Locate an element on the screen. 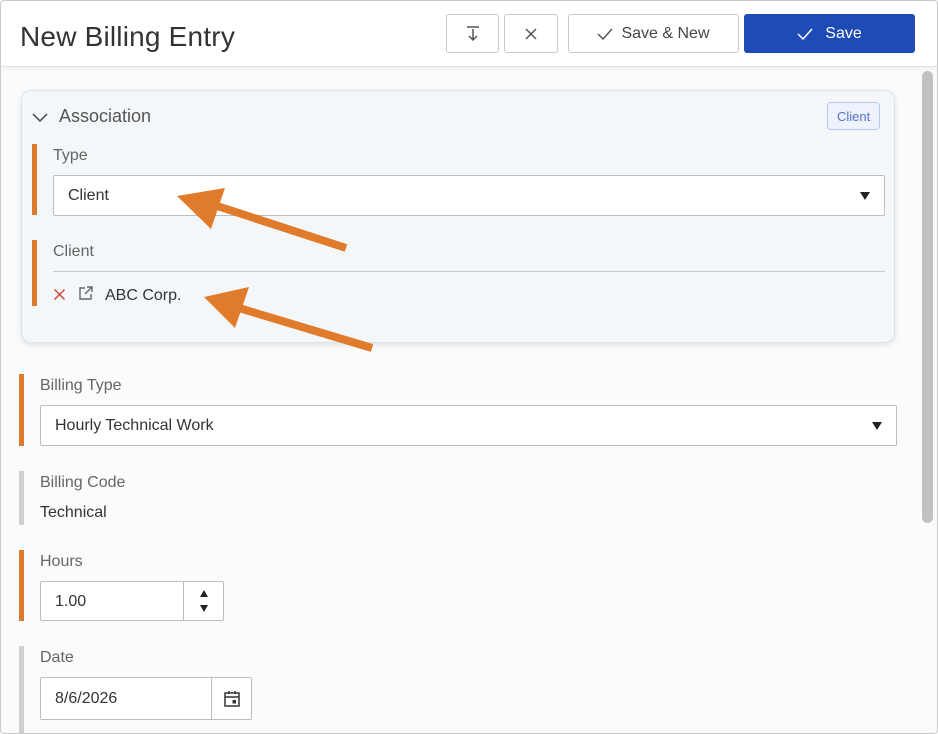 The width and height of the screenshot is (938, 734). save-and-new-label: Save & New is located at coordinates (665, 33).